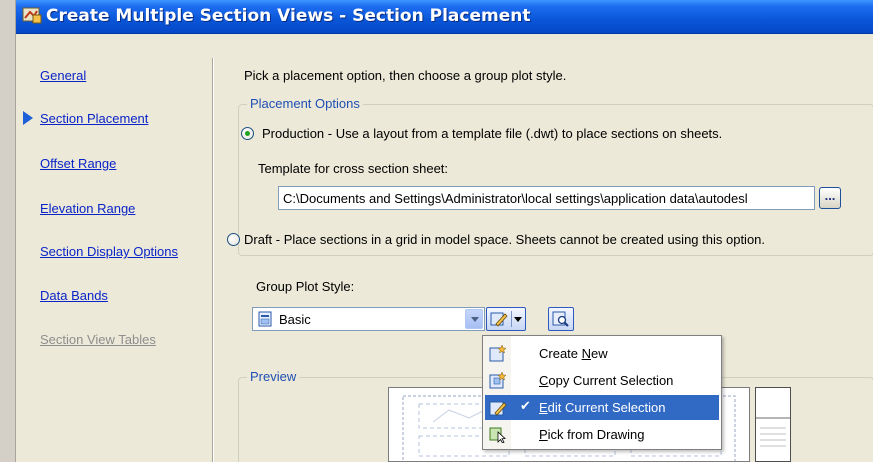  Describe the element at coordinates (265, 319) in the screenshot. I see `plot-style-icon` at that location.